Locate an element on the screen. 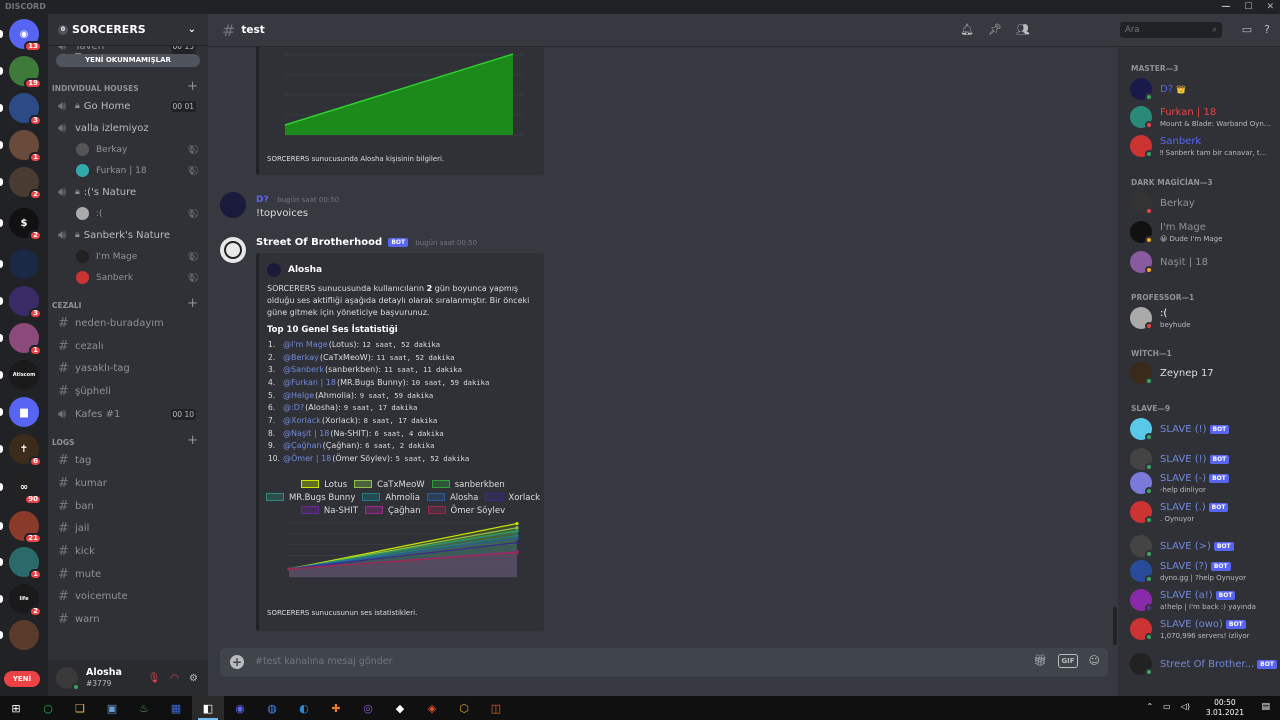 This screenshot has width=1280, height=720. taskbar-app-icon: ▦ is located at coordinates (176, 708).